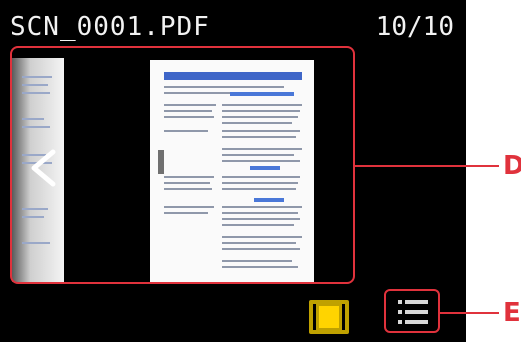 The image size is (521, 342). What do you see at coordinates (427, 166) in the screenshot?
I see `callout-d-line` at bounding box center [427, 166].